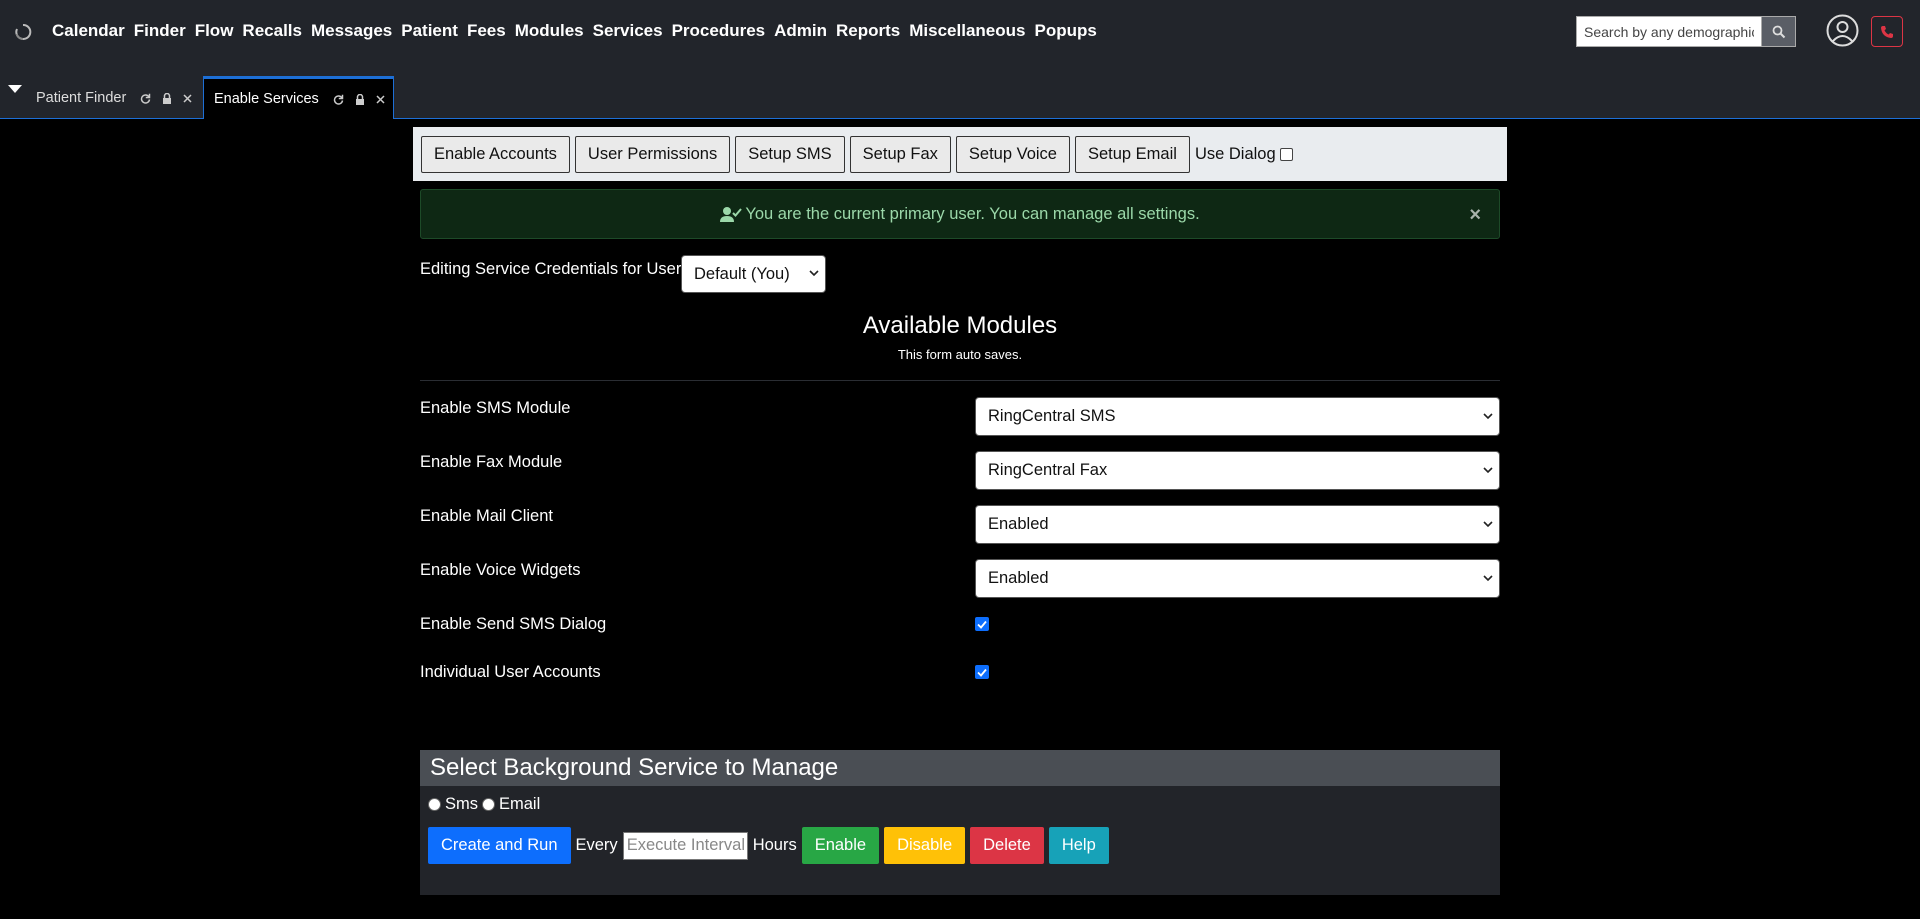 The image size is (1920, 919). What do you see at coordinates (495, 408) in the screenshot?
I see `sms-module-label: Enable SMS Module` at bounding box center [495, 408].